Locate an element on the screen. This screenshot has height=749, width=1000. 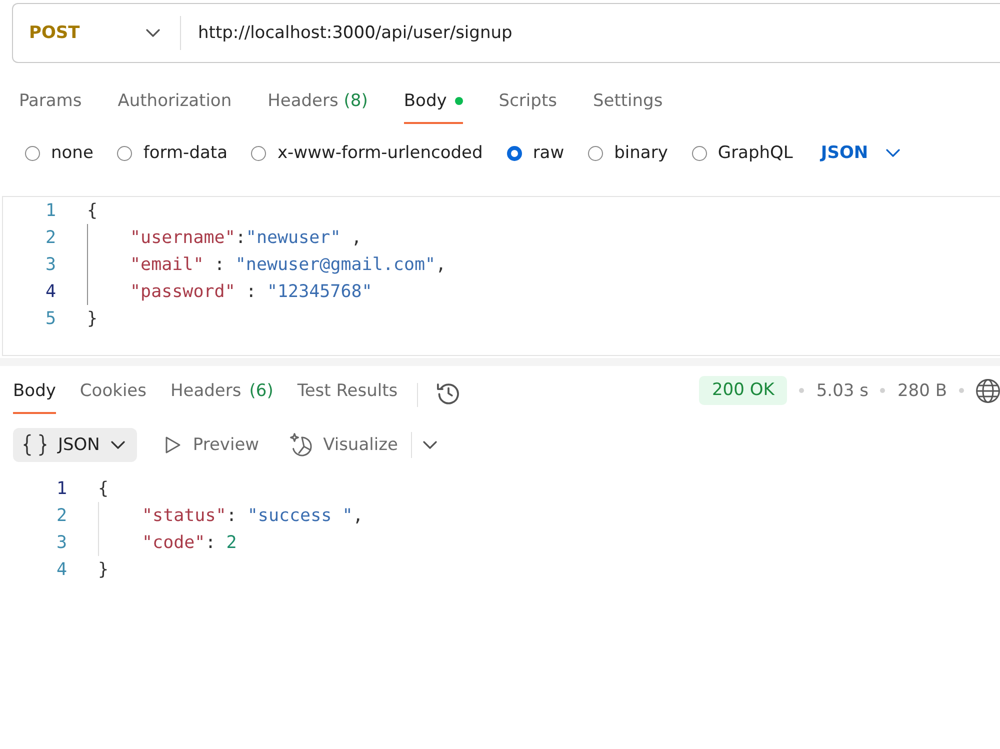
radio-option: none is located at coordinates (59, 153).